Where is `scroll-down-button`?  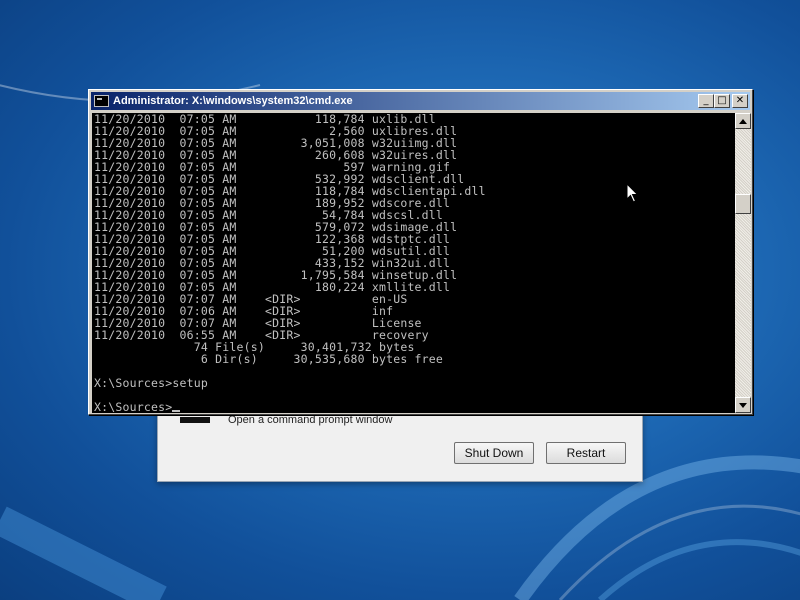
scroll-down-button is located at coordinates (743, 405).